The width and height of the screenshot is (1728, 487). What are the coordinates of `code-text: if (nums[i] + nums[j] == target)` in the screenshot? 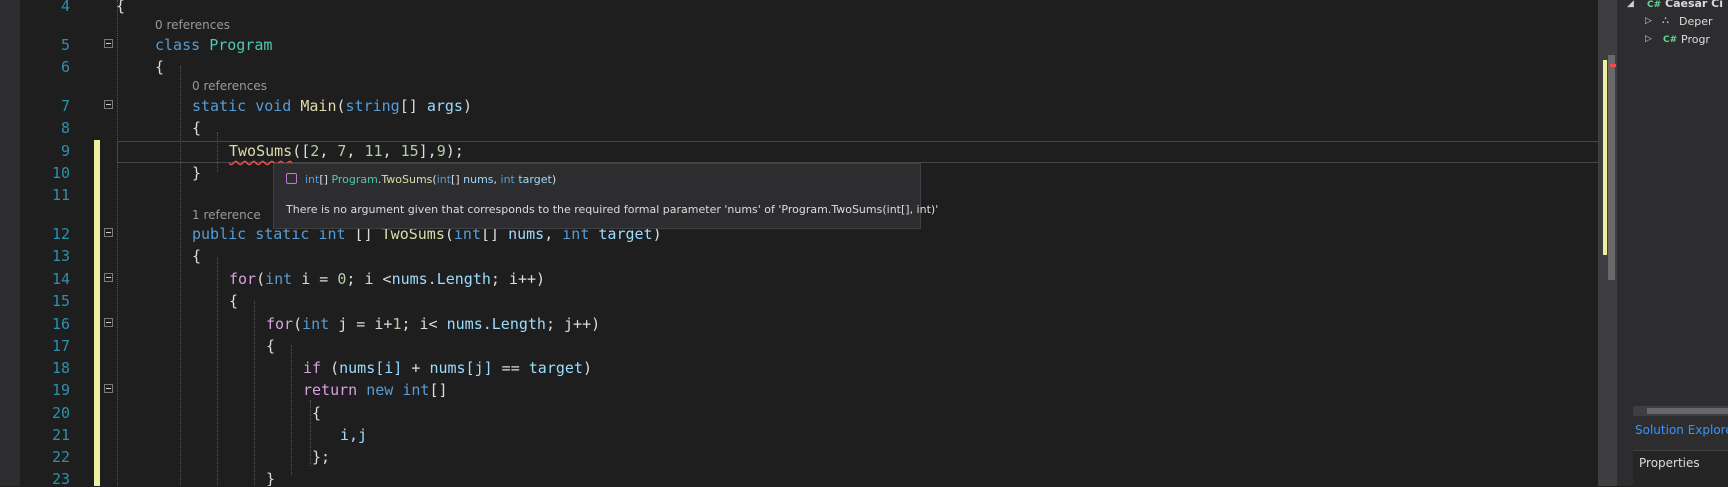 It's located at (447, 368).